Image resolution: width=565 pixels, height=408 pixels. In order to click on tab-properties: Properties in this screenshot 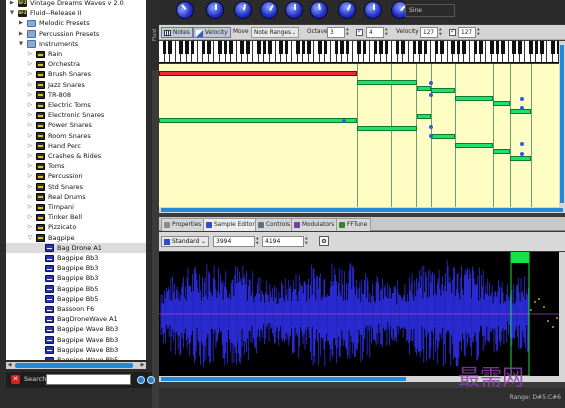, I will do `click(183, 224)`.